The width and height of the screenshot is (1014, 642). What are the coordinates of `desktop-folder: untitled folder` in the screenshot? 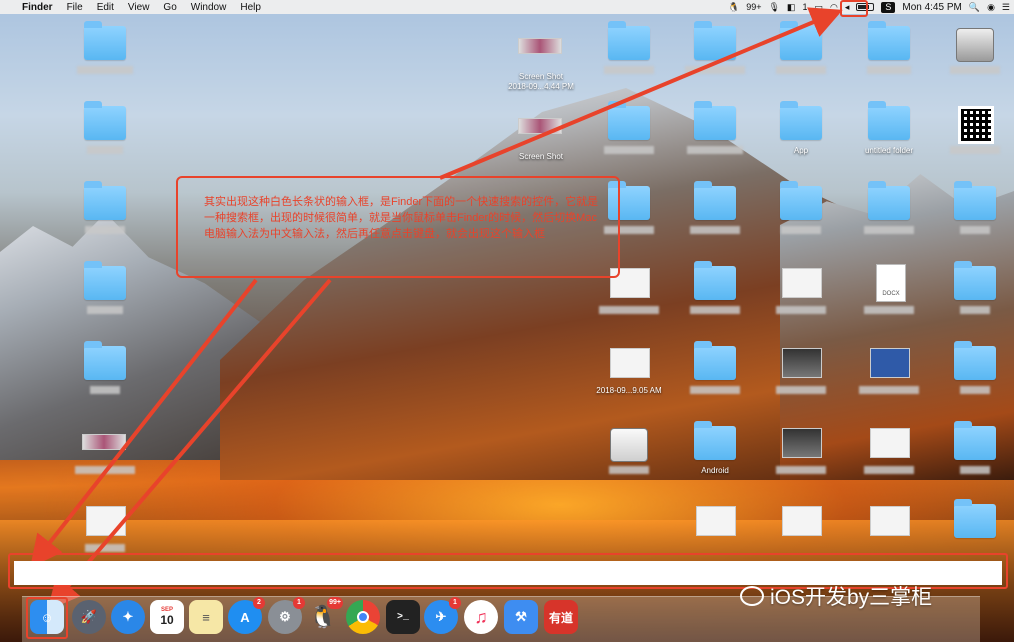 It's located at (889, 136).